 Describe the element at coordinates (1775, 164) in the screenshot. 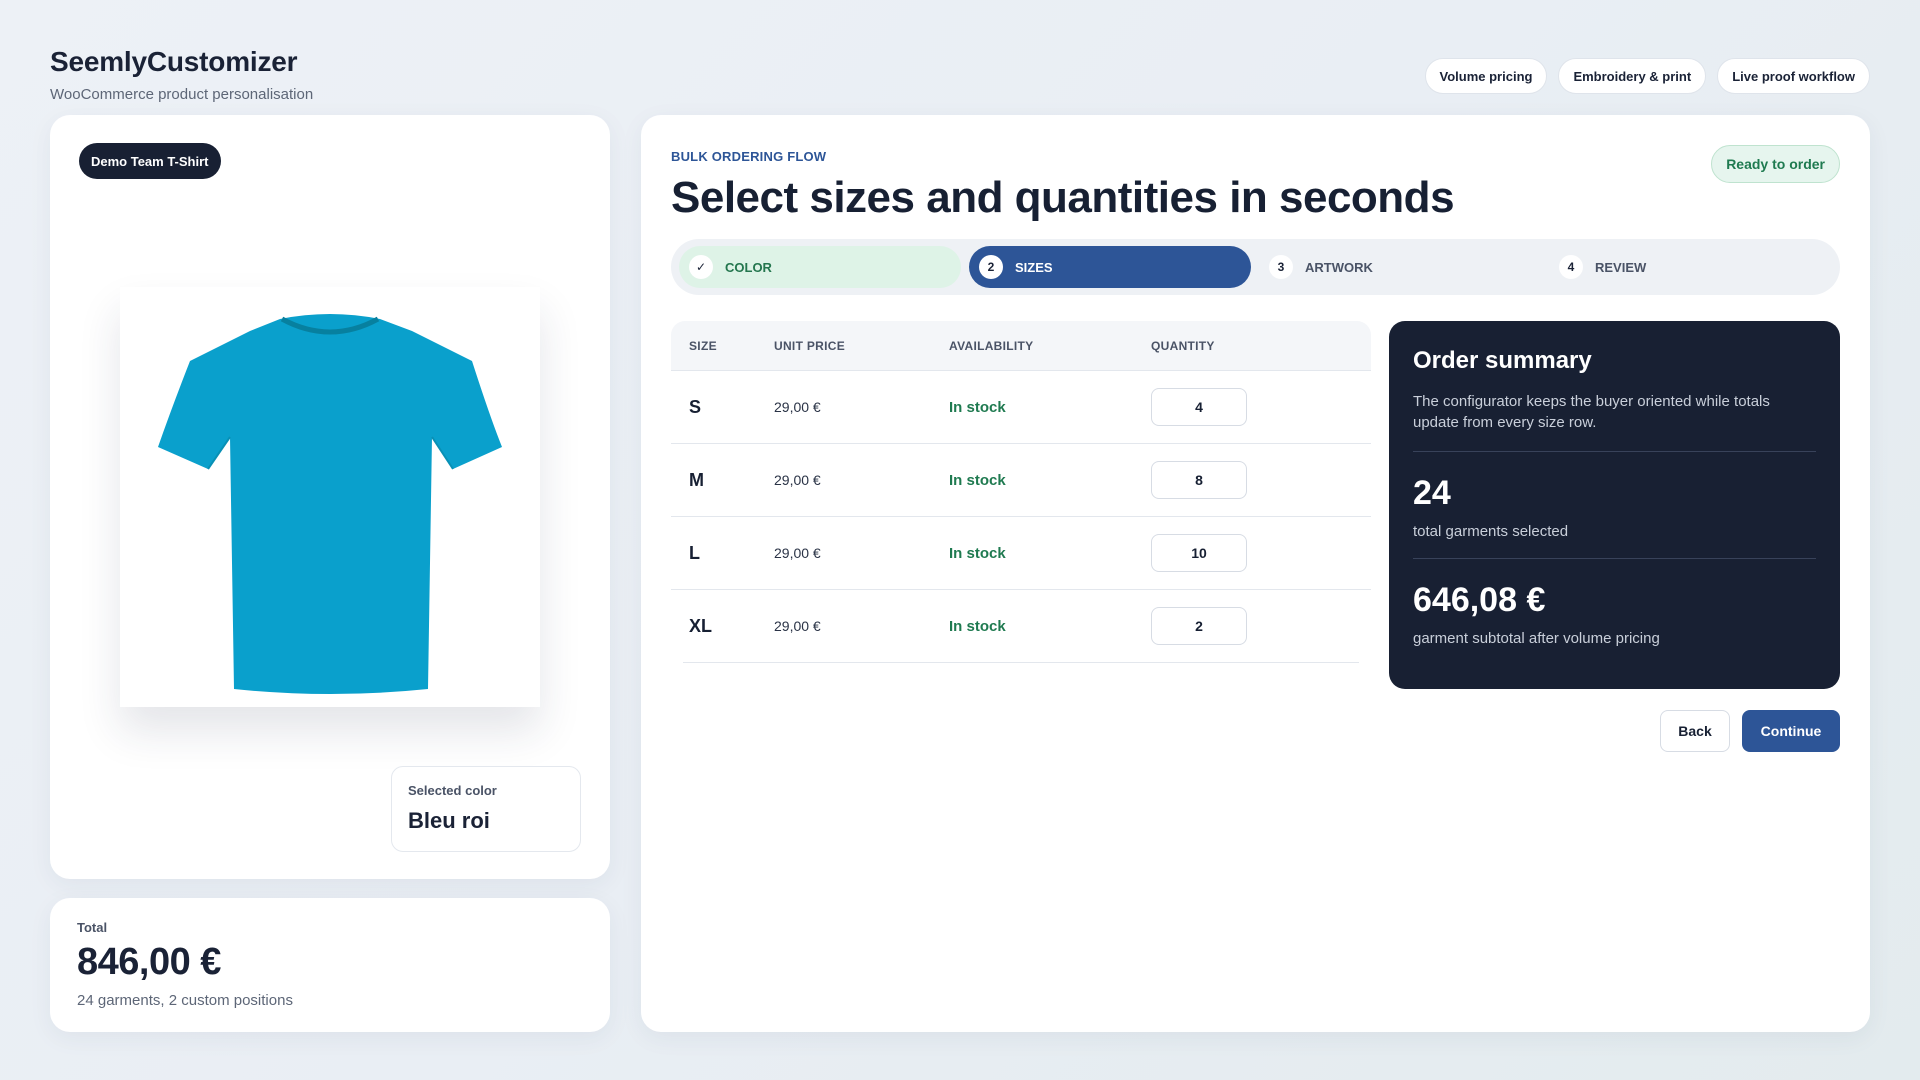

I see `status-badge: Ready to order` at that location.